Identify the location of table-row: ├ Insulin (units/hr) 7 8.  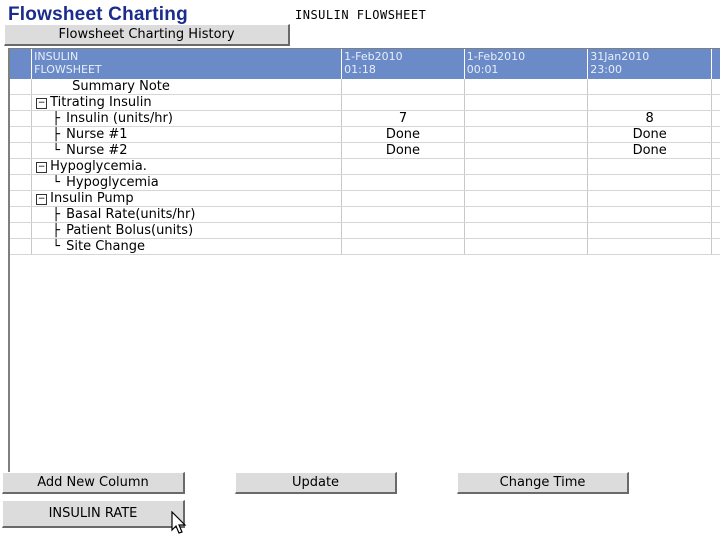
(365, 118).